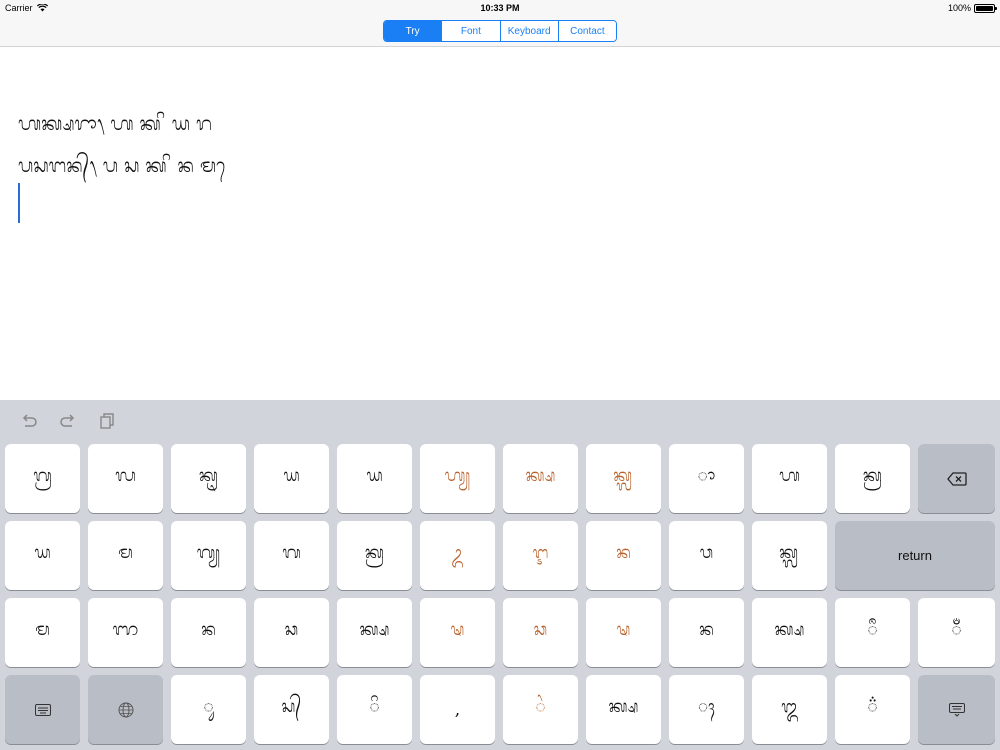 The width and height of the screenshot is (1000, 750). I want to click on key: ᬕ᭄ᬭ, so click(42, 478).